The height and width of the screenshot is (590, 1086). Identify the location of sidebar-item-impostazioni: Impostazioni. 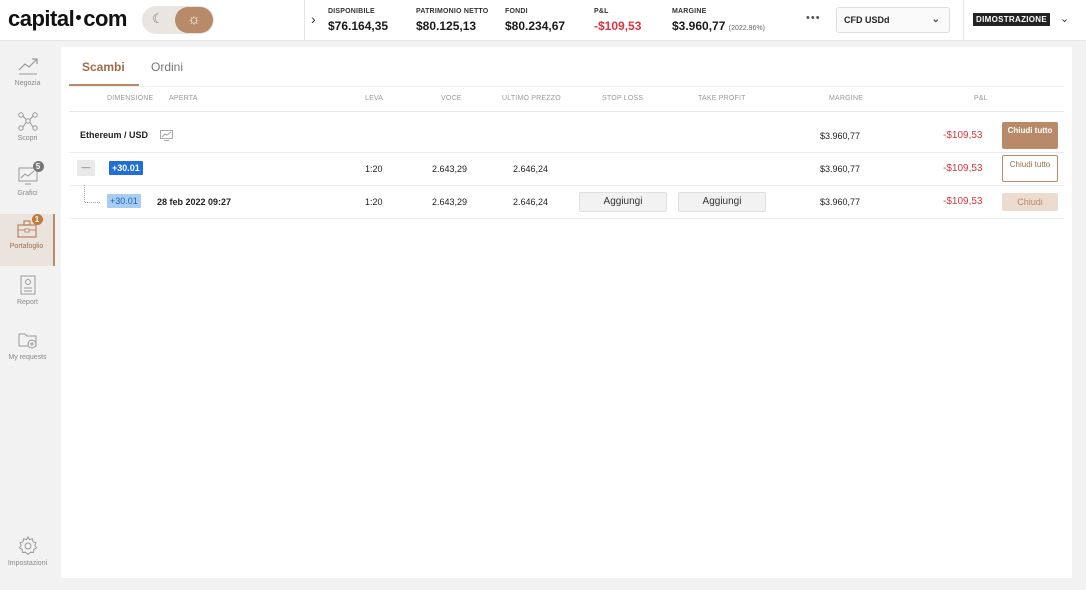
(27, 557).